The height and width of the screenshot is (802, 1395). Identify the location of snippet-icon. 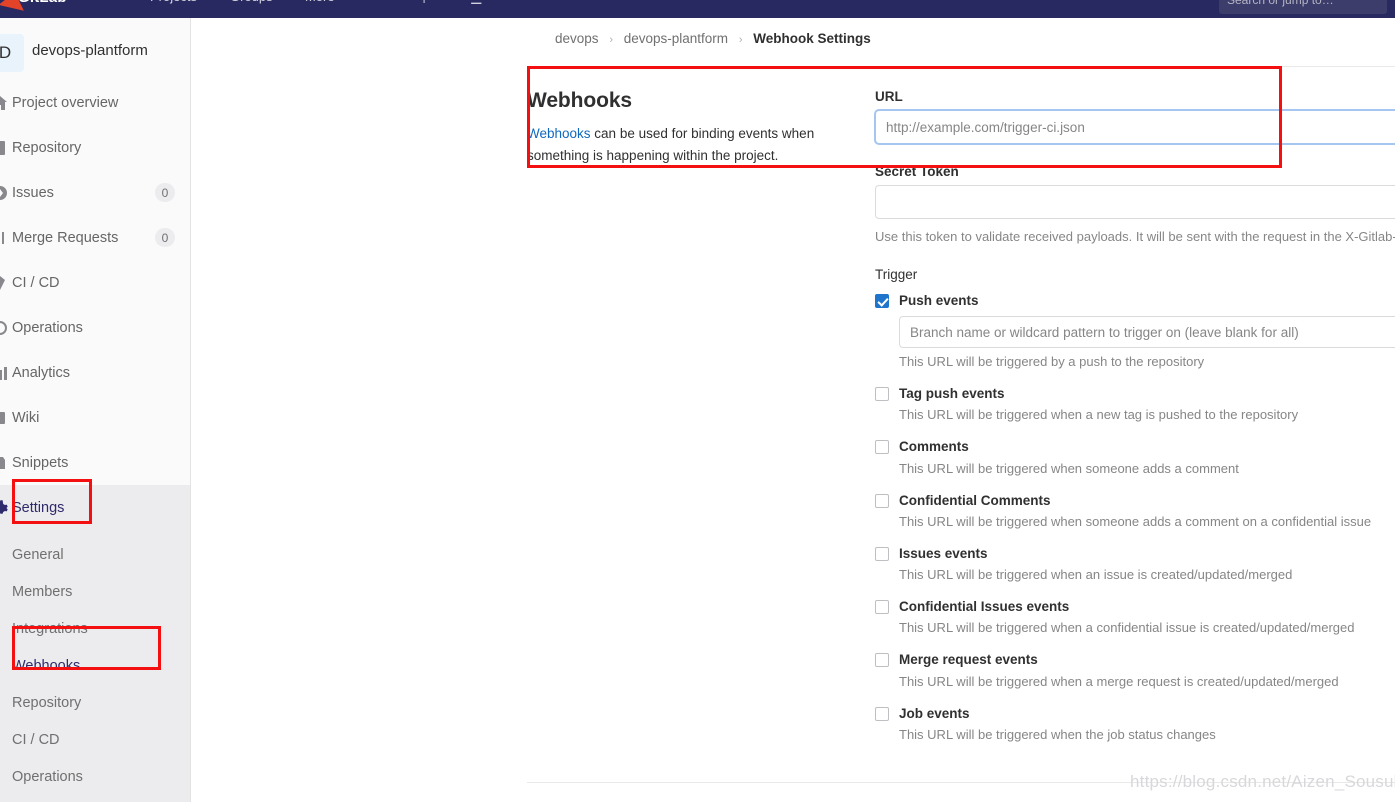
(4, 463).